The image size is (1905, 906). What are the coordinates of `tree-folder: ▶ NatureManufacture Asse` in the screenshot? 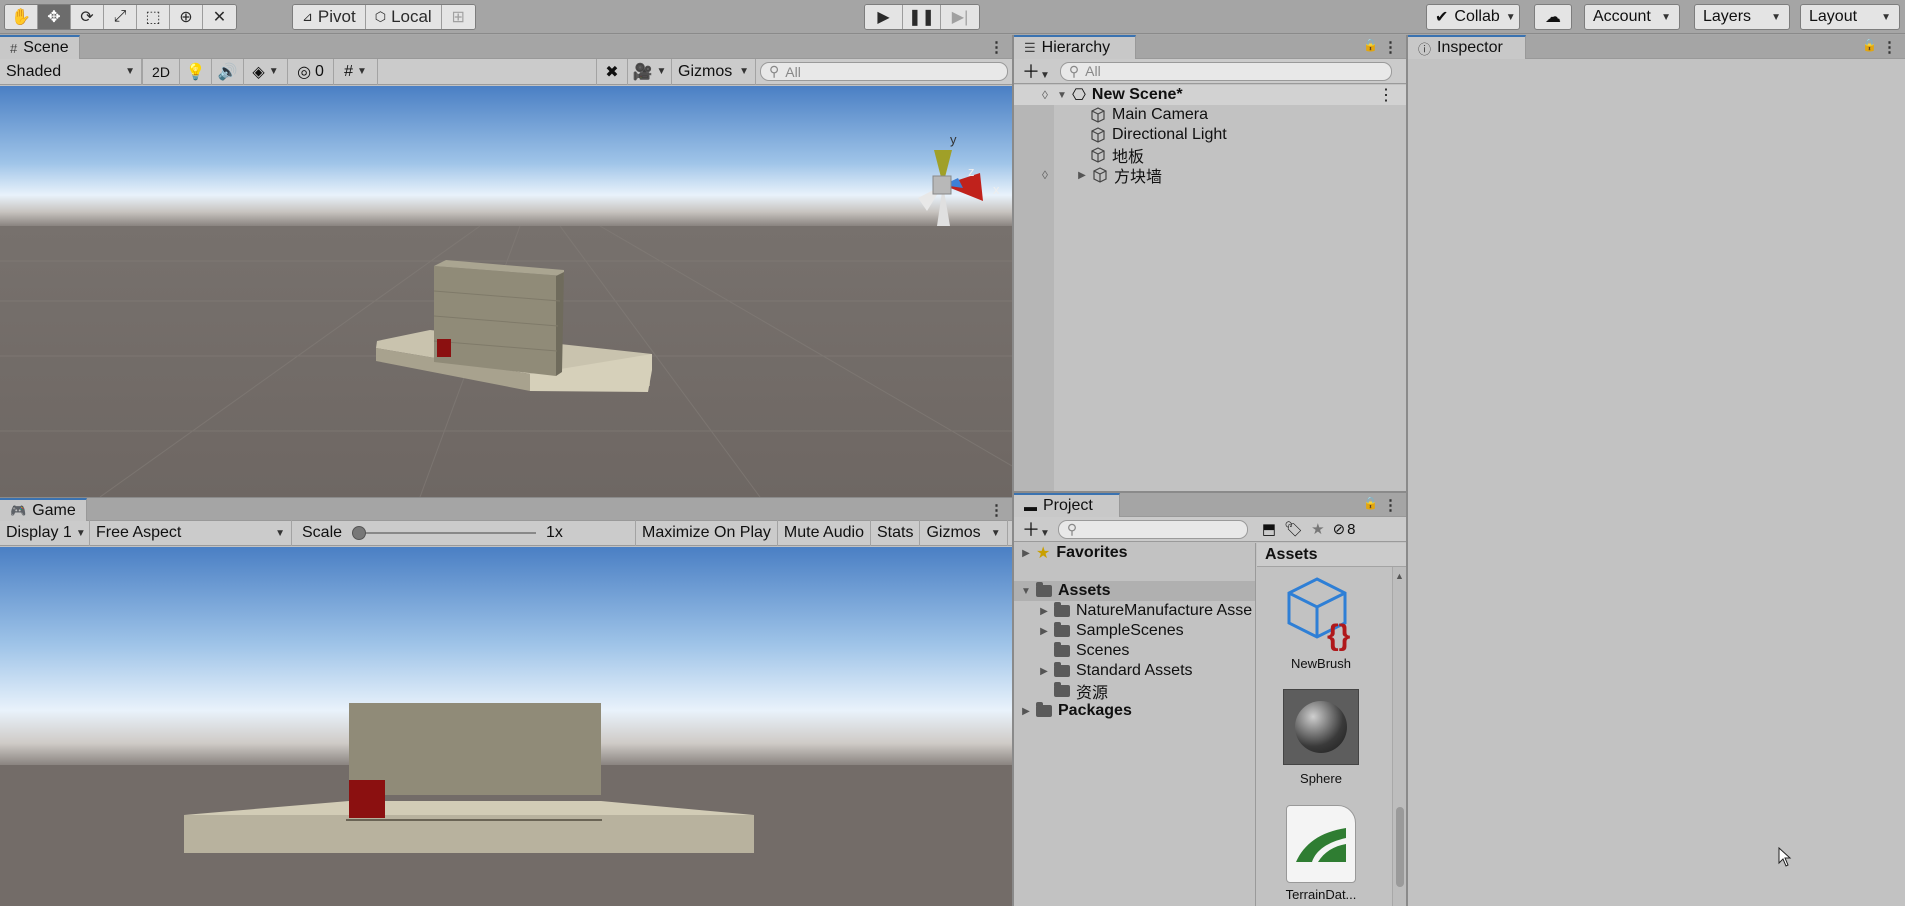 It's located at (1145, 611).